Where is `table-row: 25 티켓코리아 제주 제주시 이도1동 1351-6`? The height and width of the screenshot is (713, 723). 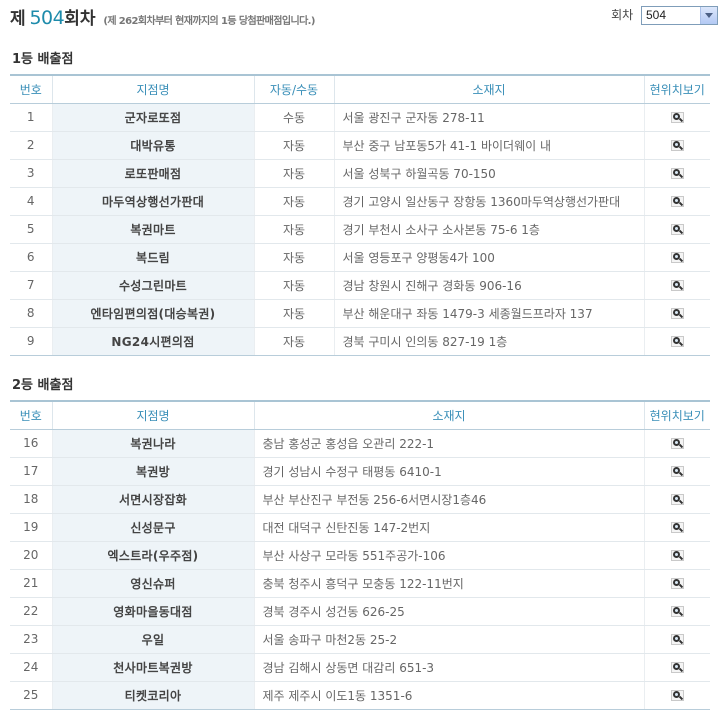
table-row: 25 티켓코리아 제주 제주시 이도1동 1351-6 is located at coordinates (360, 695).